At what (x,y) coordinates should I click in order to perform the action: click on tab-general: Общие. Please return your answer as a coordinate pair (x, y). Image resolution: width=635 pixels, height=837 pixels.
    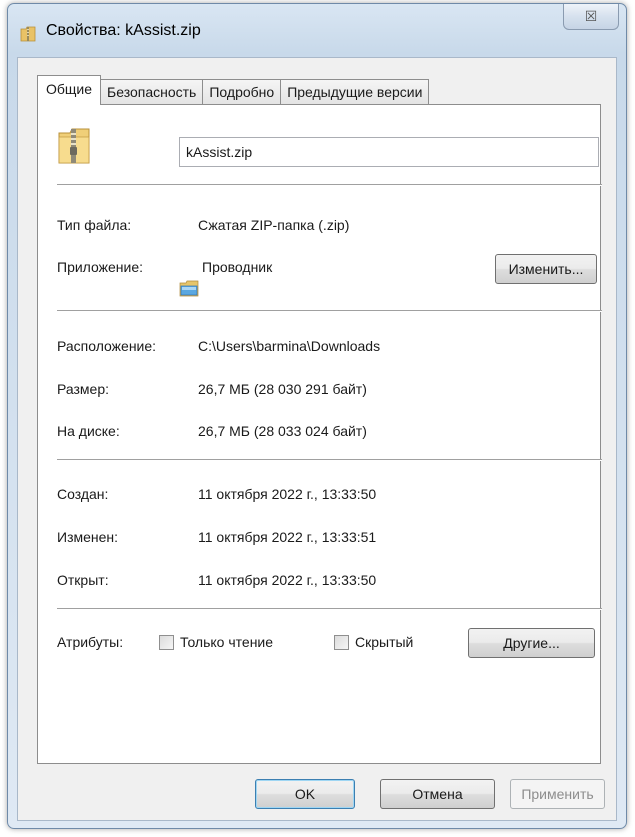
    Looking at the image, I should click on (69, 90).